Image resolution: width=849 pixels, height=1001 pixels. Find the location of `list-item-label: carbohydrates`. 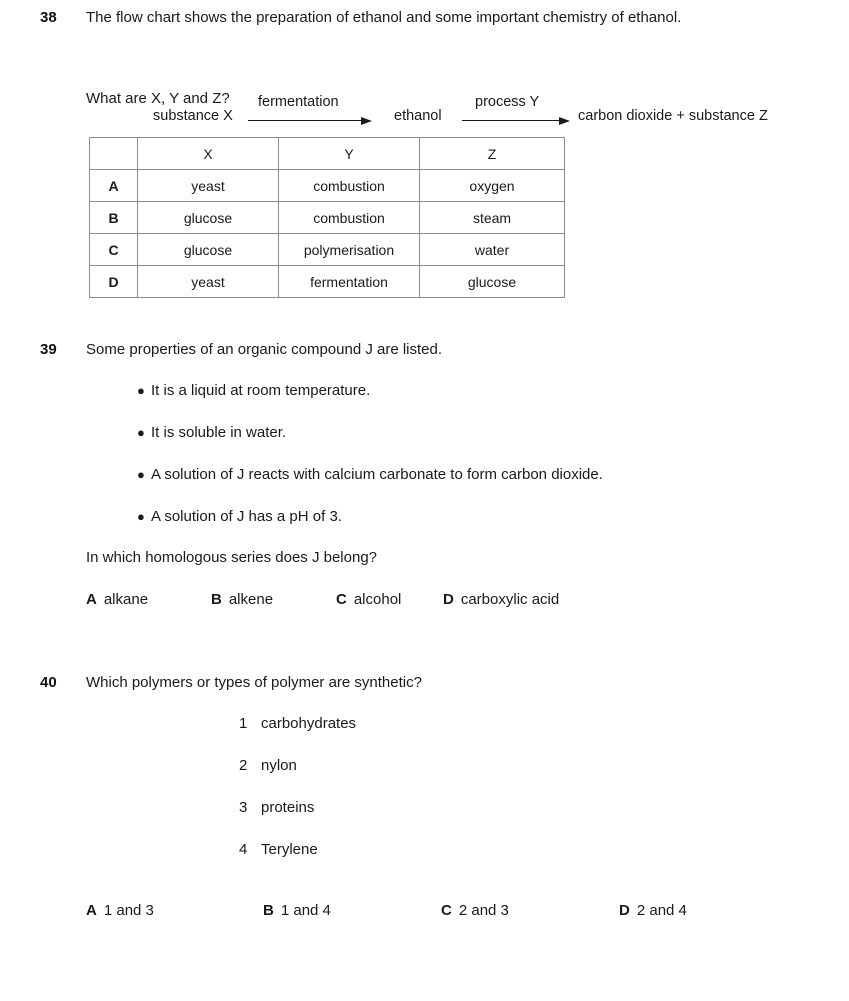

list-item-label: carbohydrates is located at coordinates (309, 723).